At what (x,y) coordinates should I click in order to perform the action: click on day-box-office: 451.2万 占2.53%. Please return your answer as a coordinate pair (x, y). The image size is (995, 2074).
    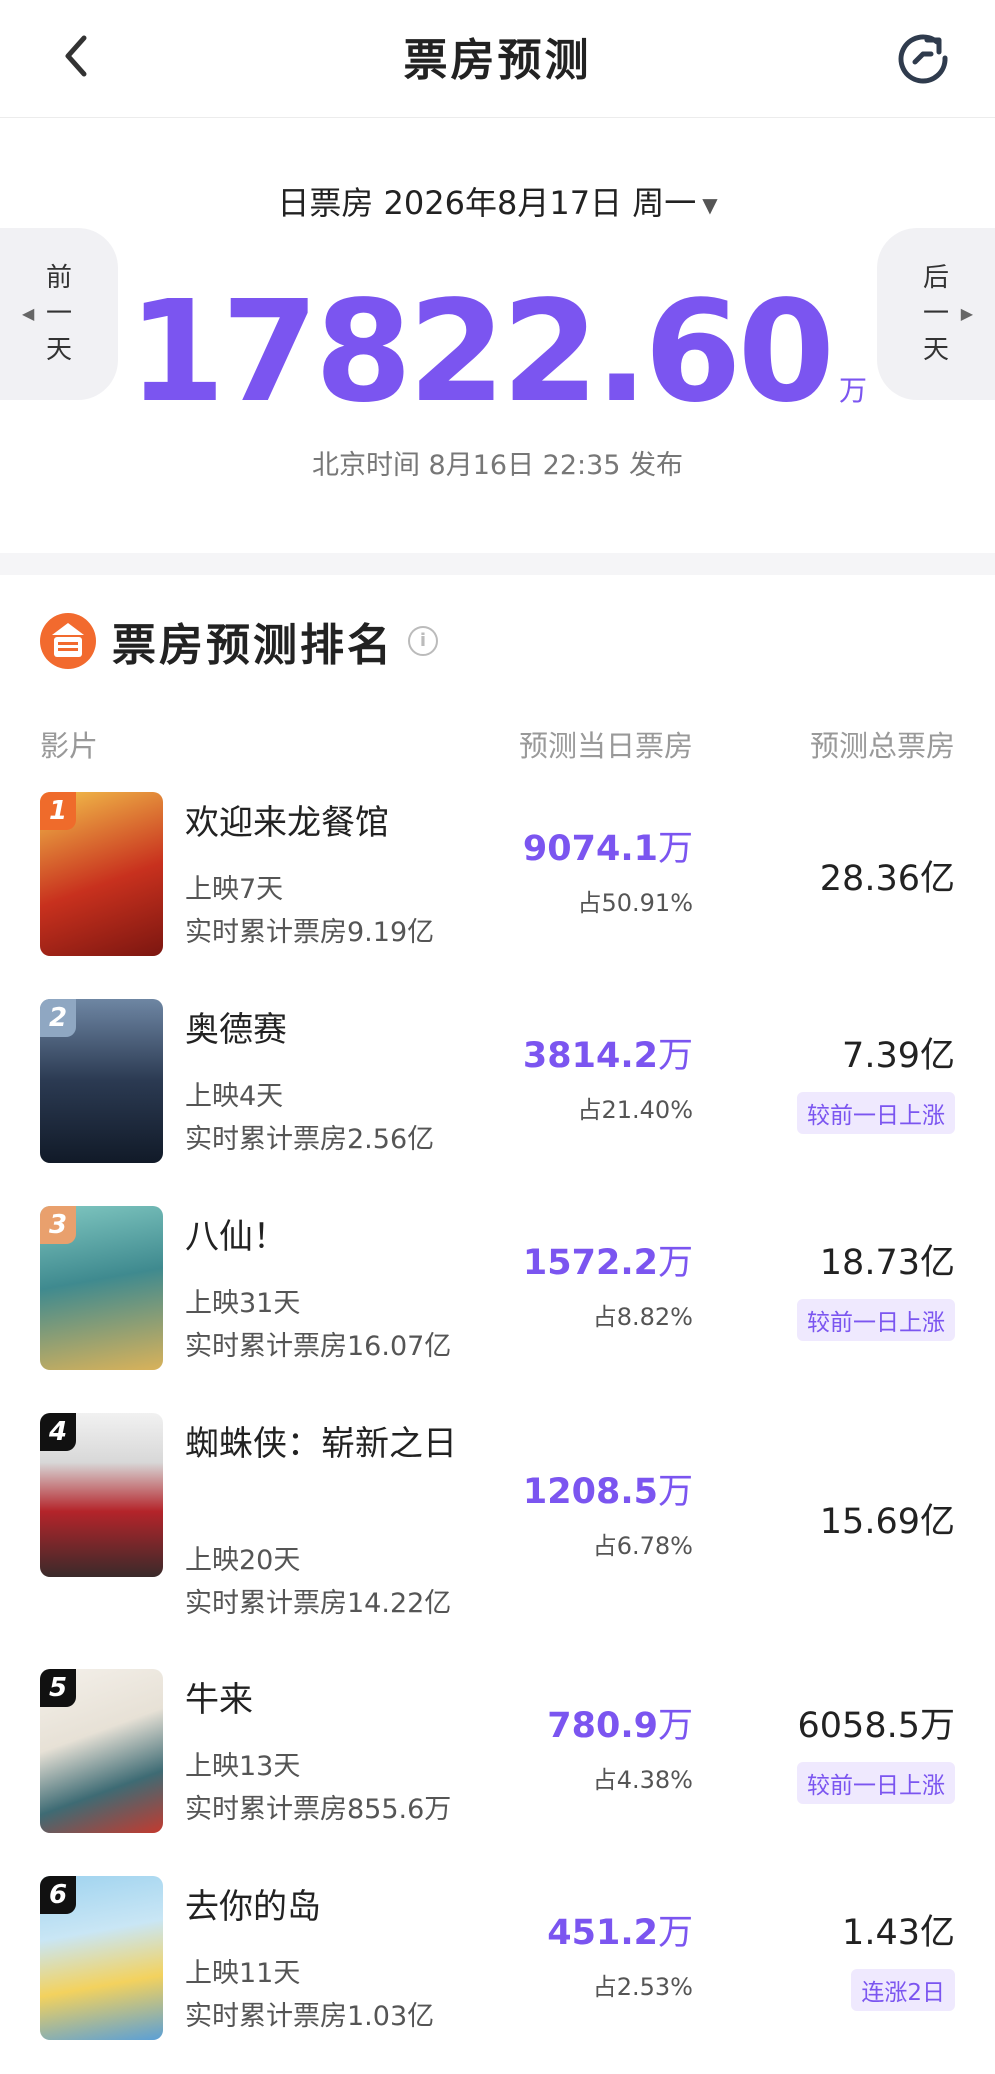
    Looking at the image, I should click on (620, 1953).